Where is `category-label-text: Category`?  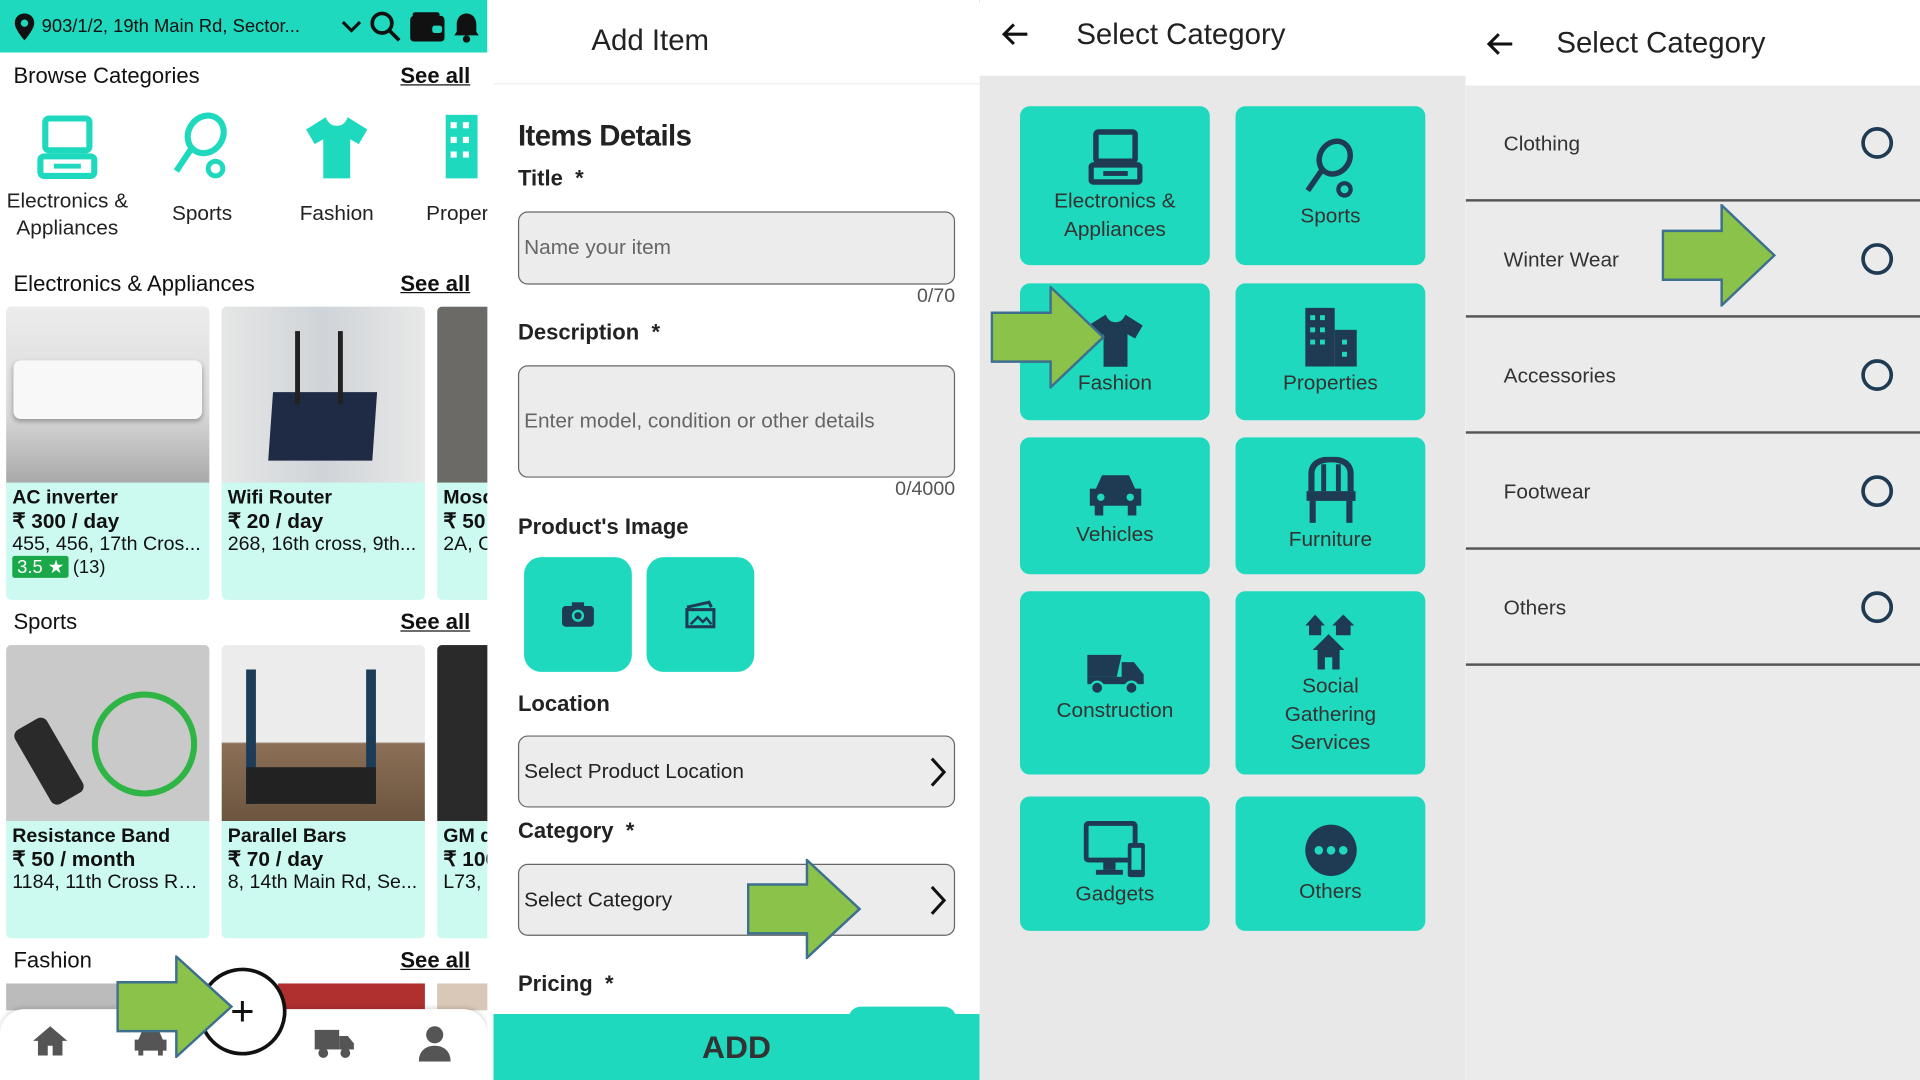
category-label-text: Category is located at coordinates (565, 830).